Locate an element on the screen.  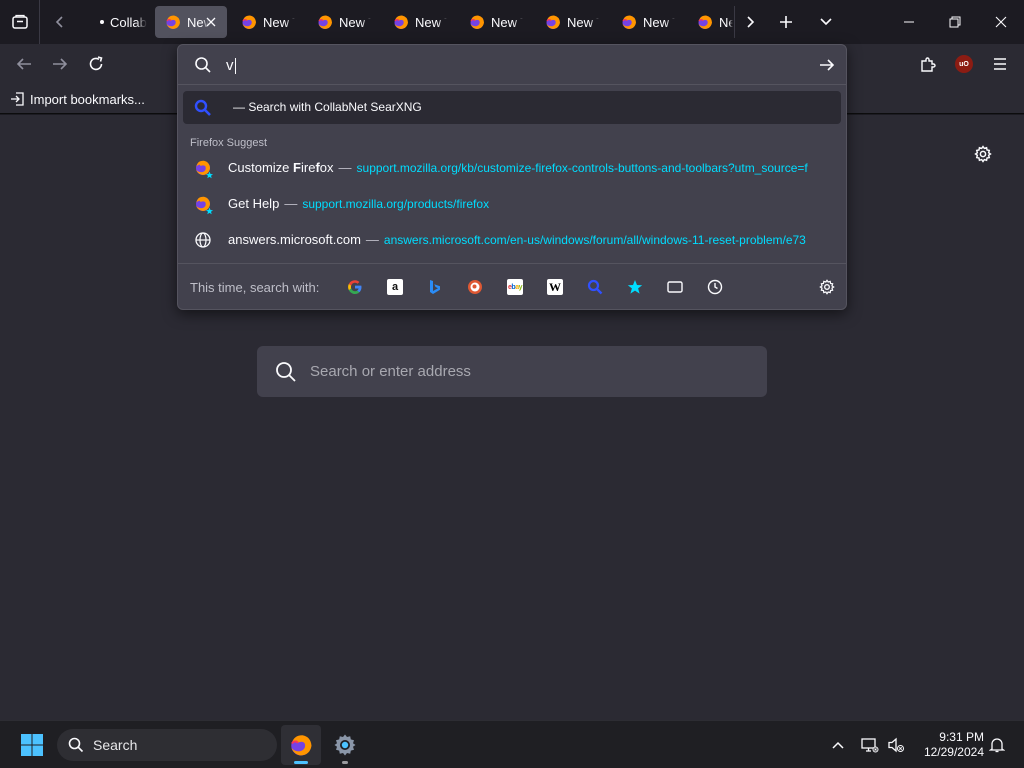
bell-icon is located at coordinates (997, 745).